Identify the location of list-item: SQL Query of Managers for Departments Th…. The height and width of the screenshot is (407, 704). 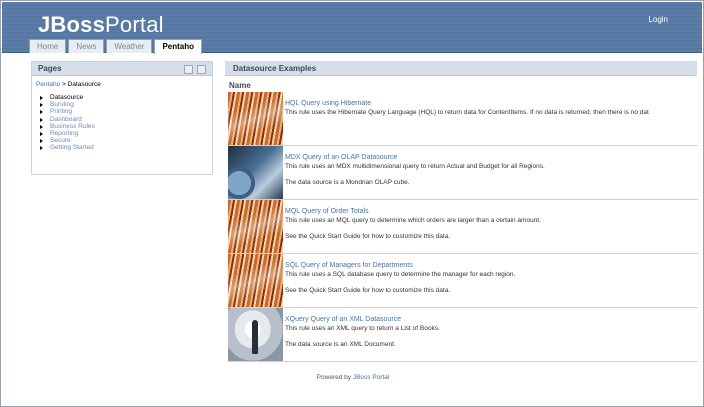
(463, 281).